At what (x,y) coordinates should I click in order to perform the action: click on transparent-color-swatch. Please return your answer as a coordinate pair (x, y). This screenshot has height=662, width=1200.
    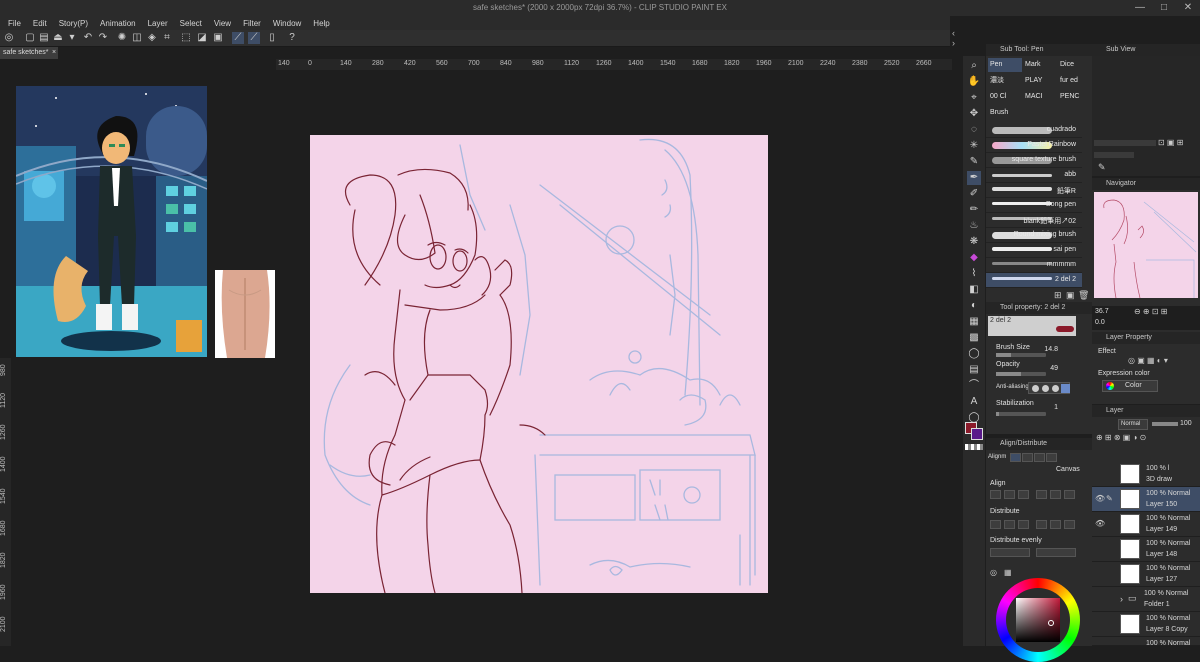
    Looking at the image, I should click on (974, 447).